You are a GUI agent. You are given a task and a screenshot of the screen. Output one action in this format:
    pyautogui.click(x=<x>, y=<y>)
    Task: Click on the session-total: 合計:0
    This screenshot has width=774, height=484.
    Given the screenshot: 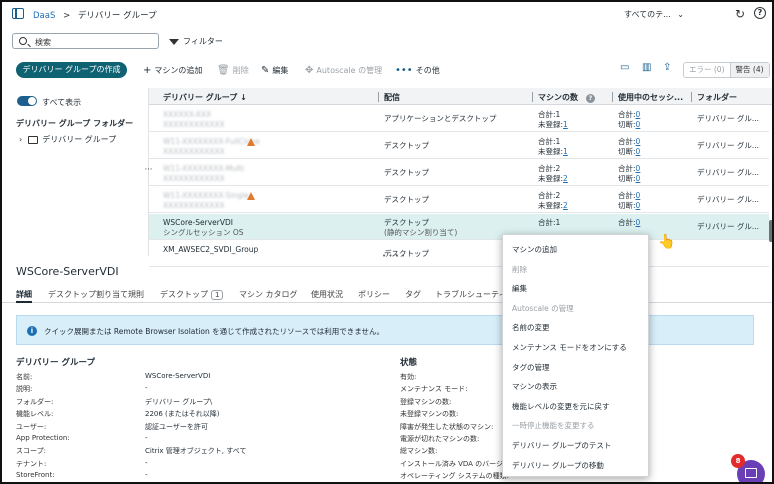 What is the action you would take?
    pyautogui.click(x=629, y=196)
    